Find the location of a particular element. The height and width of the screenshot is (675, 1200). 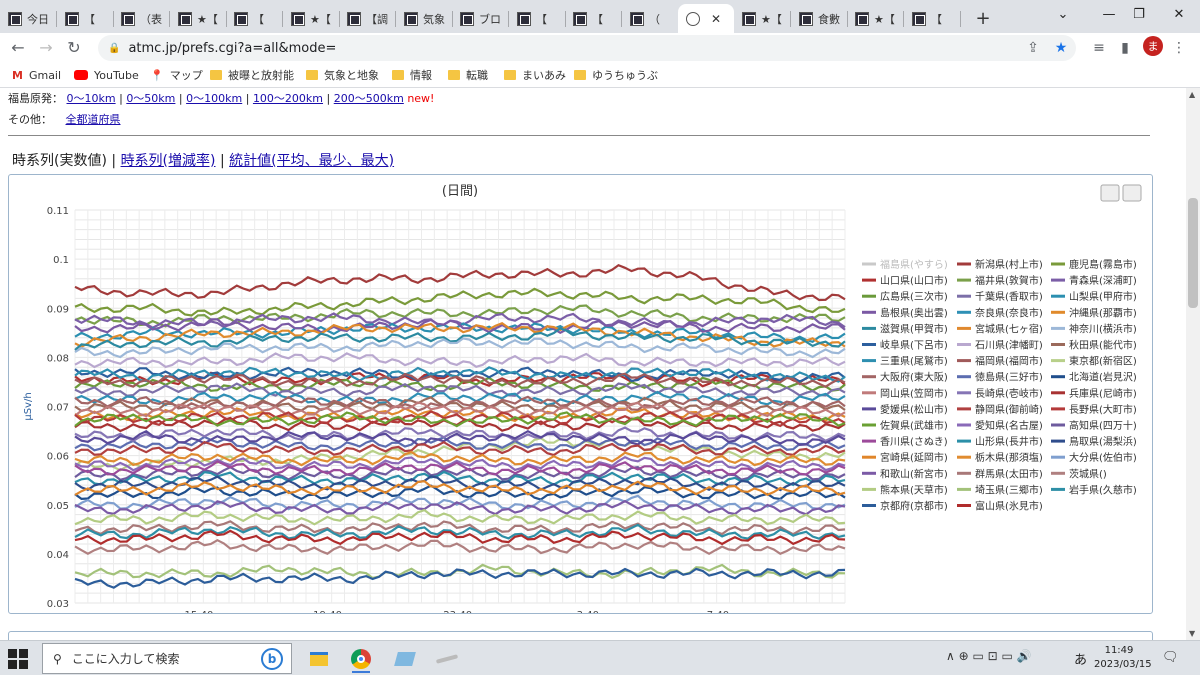

bookmark-folder-6: ゆうちゅうぶ is located at coordinates (616, 75).